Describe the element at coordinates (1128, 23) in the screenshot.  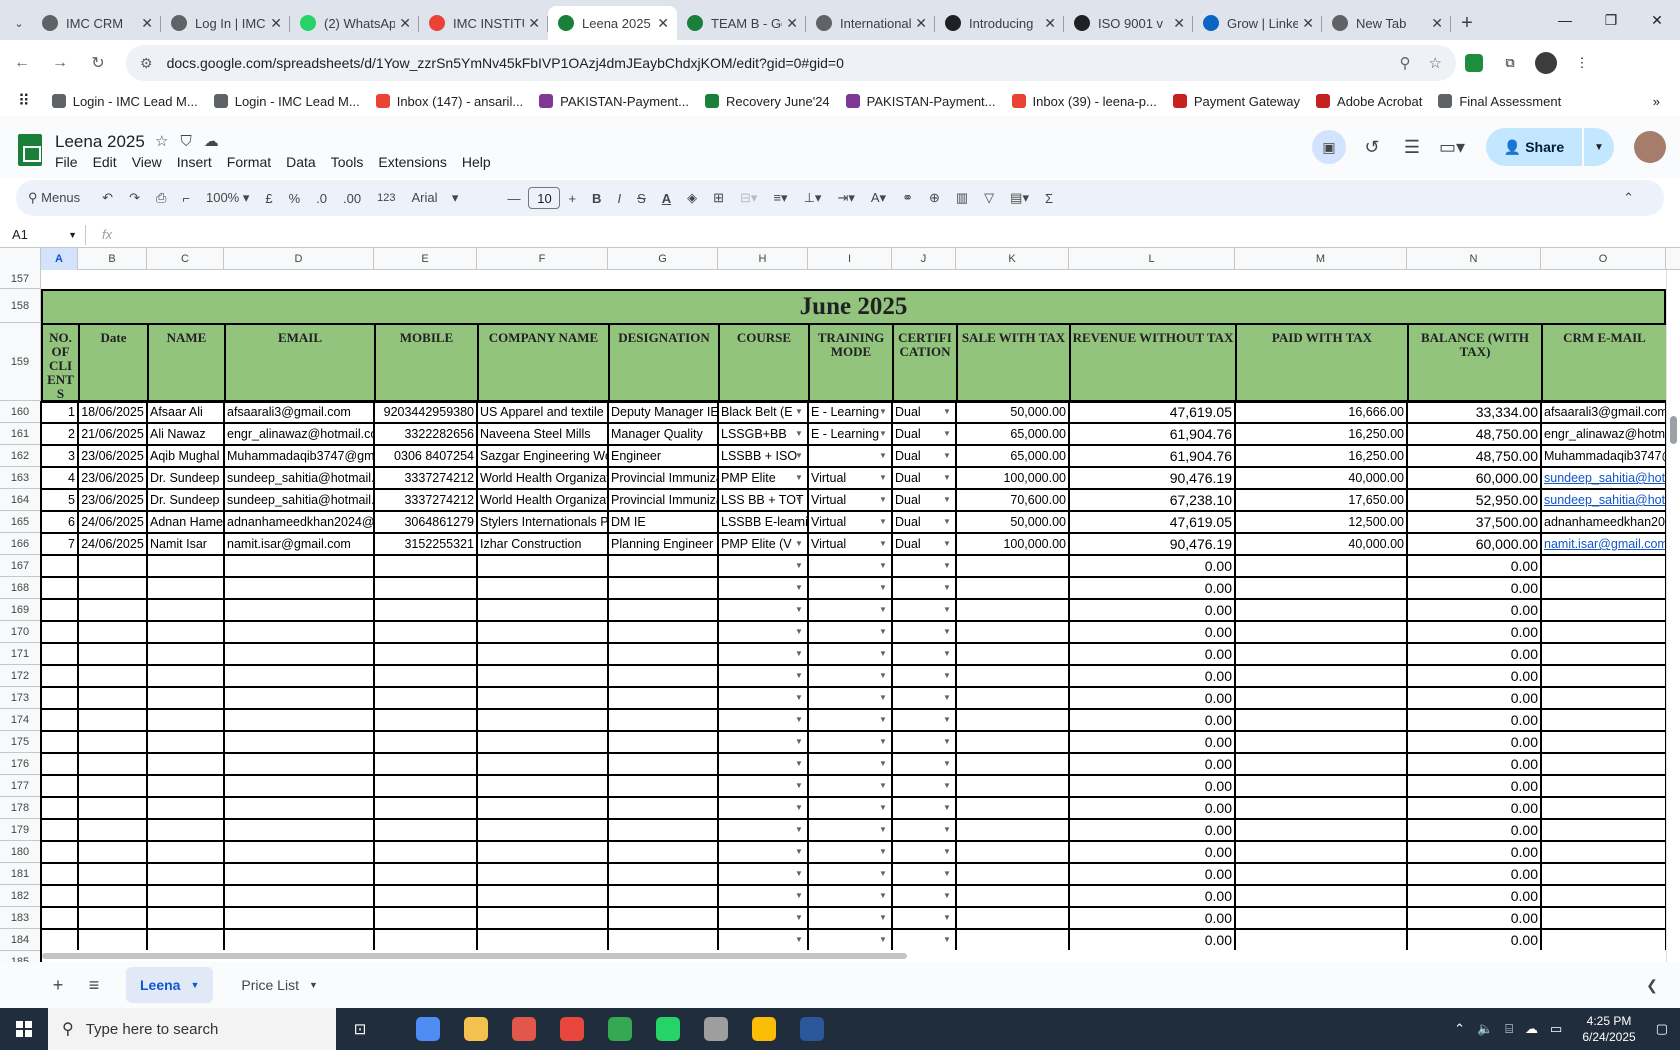
I see `browser-tab: ISO 9001 v ✕` at that location.